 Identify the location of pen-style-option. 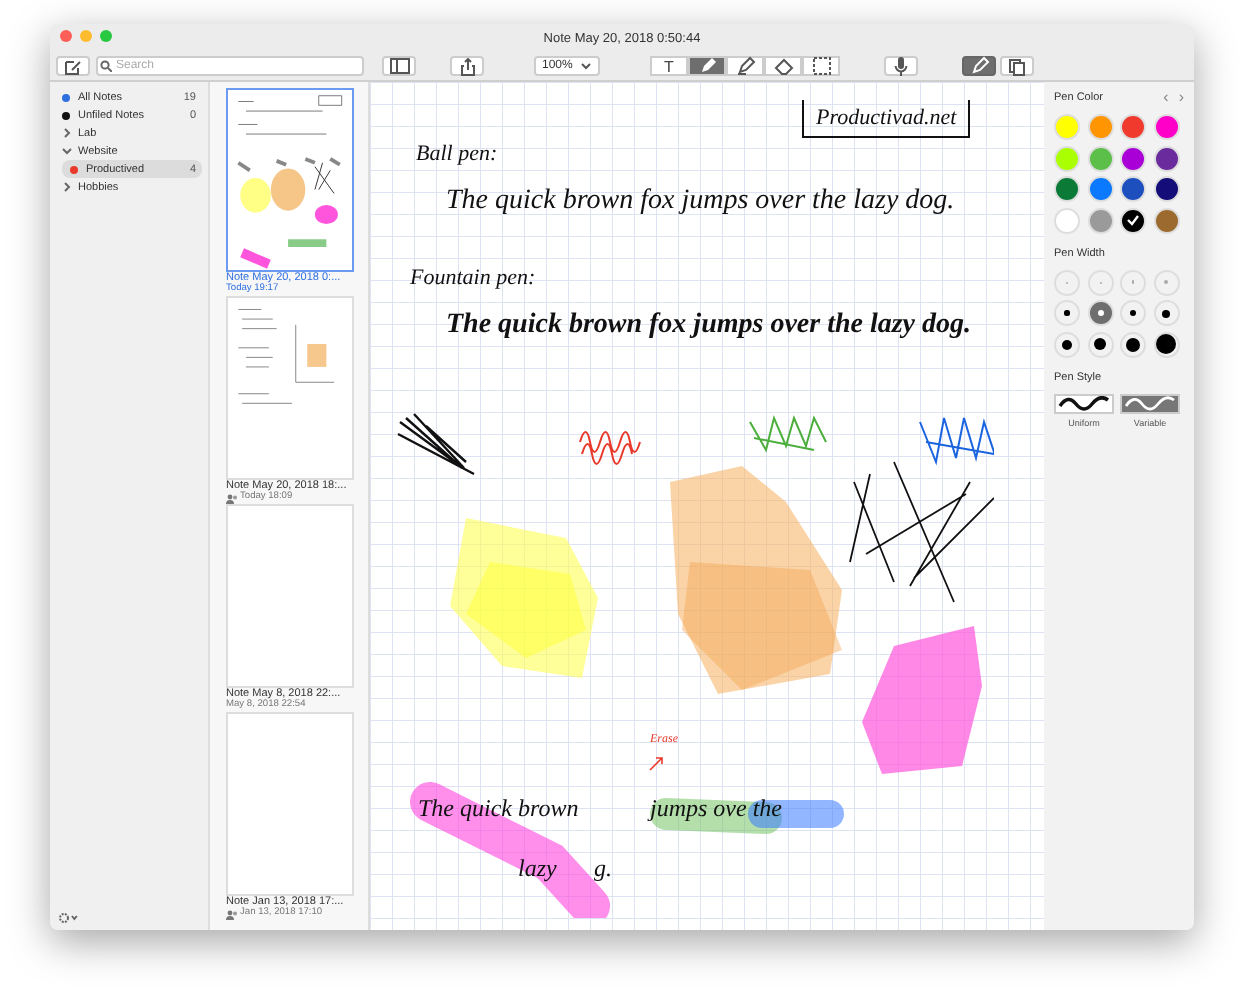
(1084, 403).